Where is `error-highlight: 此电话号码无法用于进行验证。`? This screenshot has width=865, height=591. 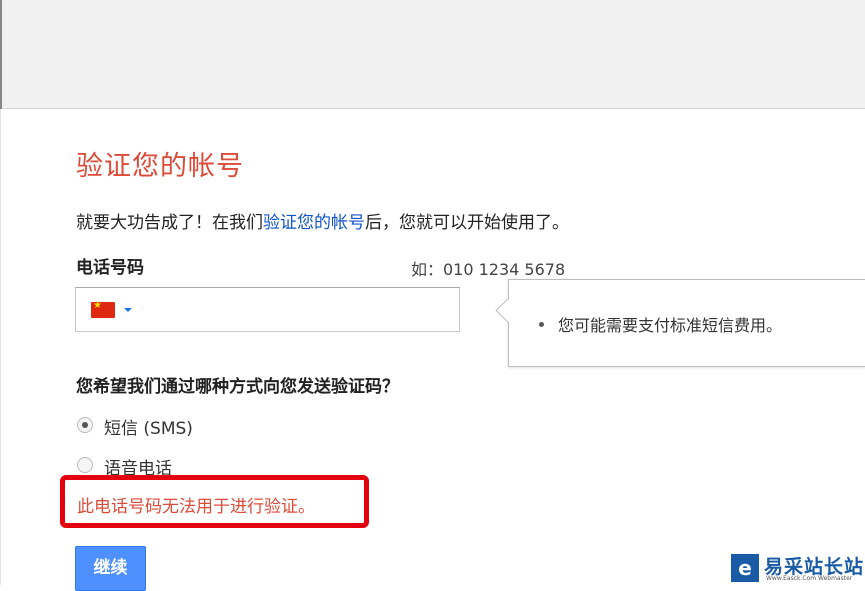
error-highlight: 此电话号码无法用于进行验证。 is located at coordinates (214, 501).